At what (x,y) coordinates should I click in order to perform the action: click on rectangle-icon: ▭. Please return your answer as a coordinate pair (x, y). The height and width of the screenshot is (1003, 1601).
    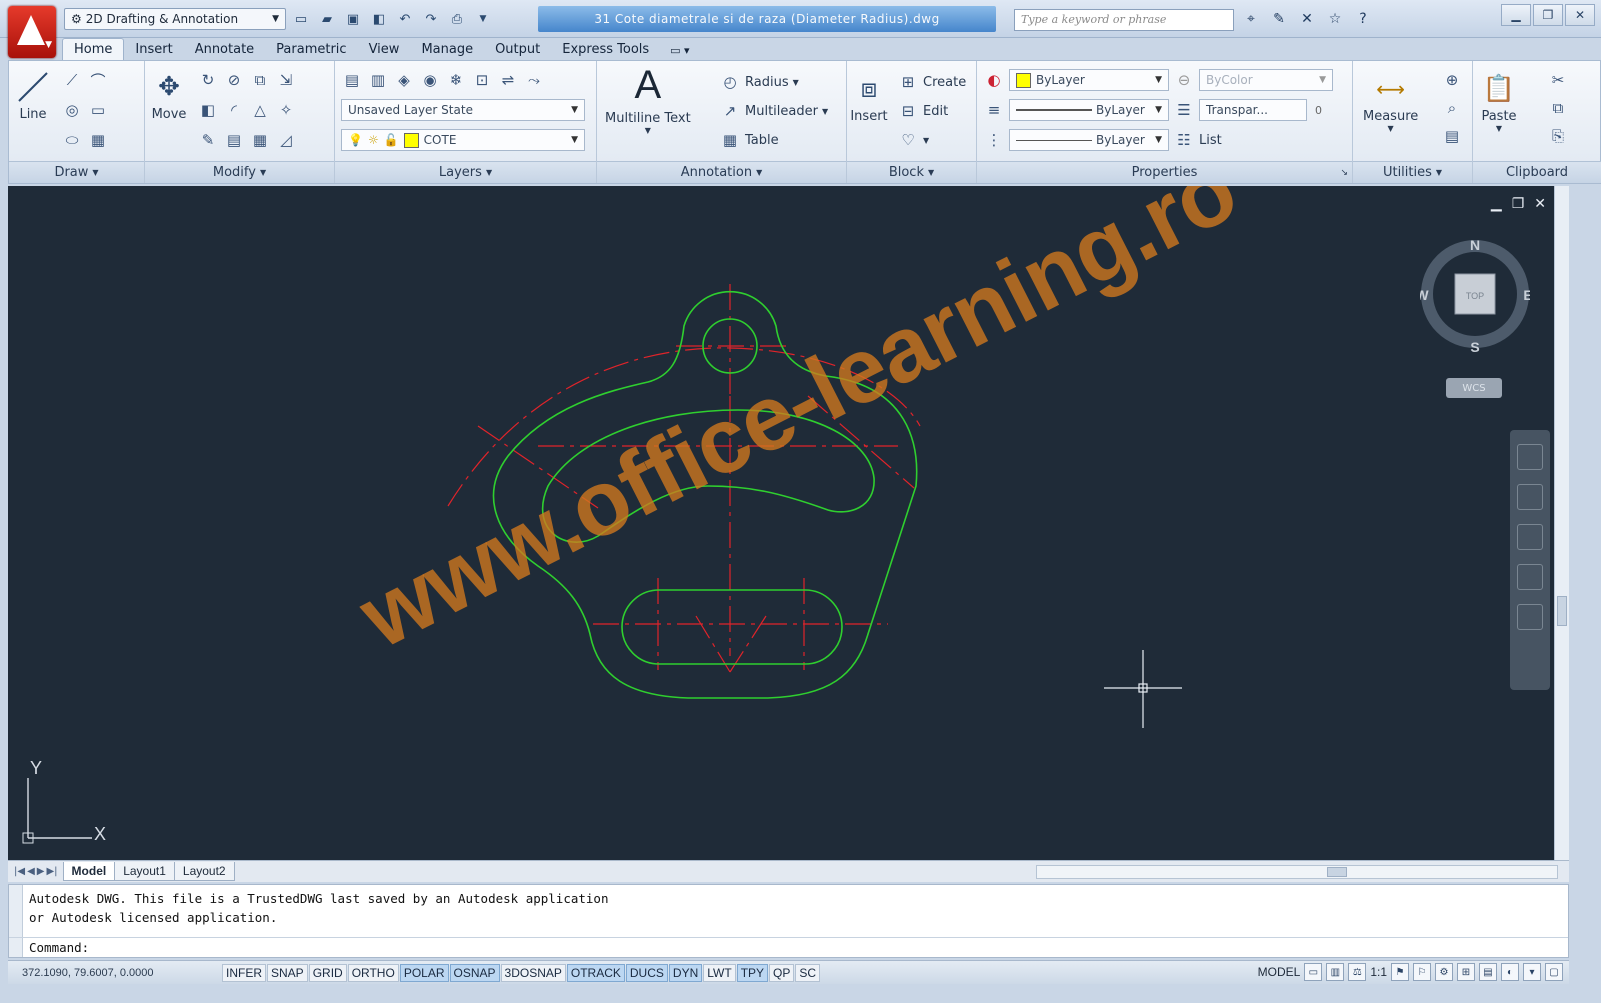
    Looking at the image, I should click on (98, 110).